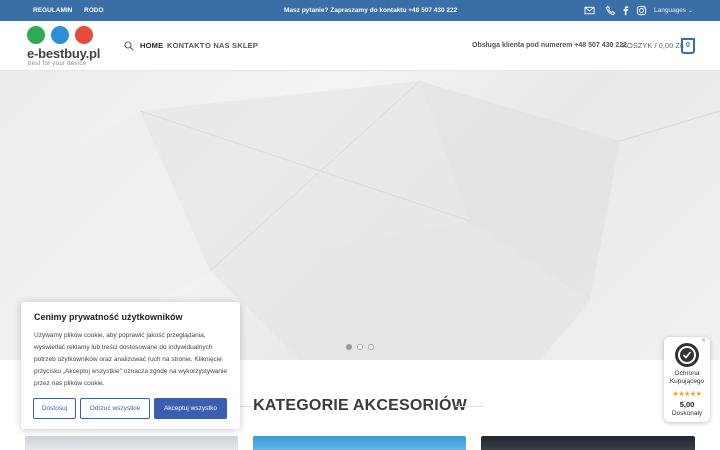 The height and width of the screenshot is (450, 720). What do you see at coordinates (688, 46) in the screenshot?
I see `cart-count-badge: 0` at bounding box center [688, 46].